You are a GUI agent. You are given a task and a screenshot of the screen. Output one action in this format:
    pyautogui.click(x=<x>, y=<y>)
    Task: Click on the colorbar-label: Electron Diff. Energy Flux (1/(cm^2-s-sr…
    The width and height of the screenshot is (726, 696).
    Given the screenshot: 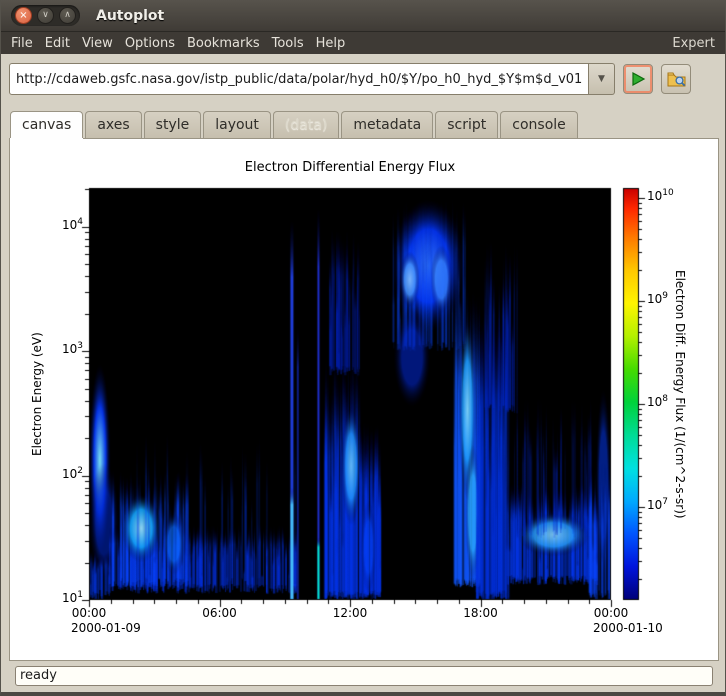 What is the action you would take?
    pyautogui.click(x=680, y=394)
    